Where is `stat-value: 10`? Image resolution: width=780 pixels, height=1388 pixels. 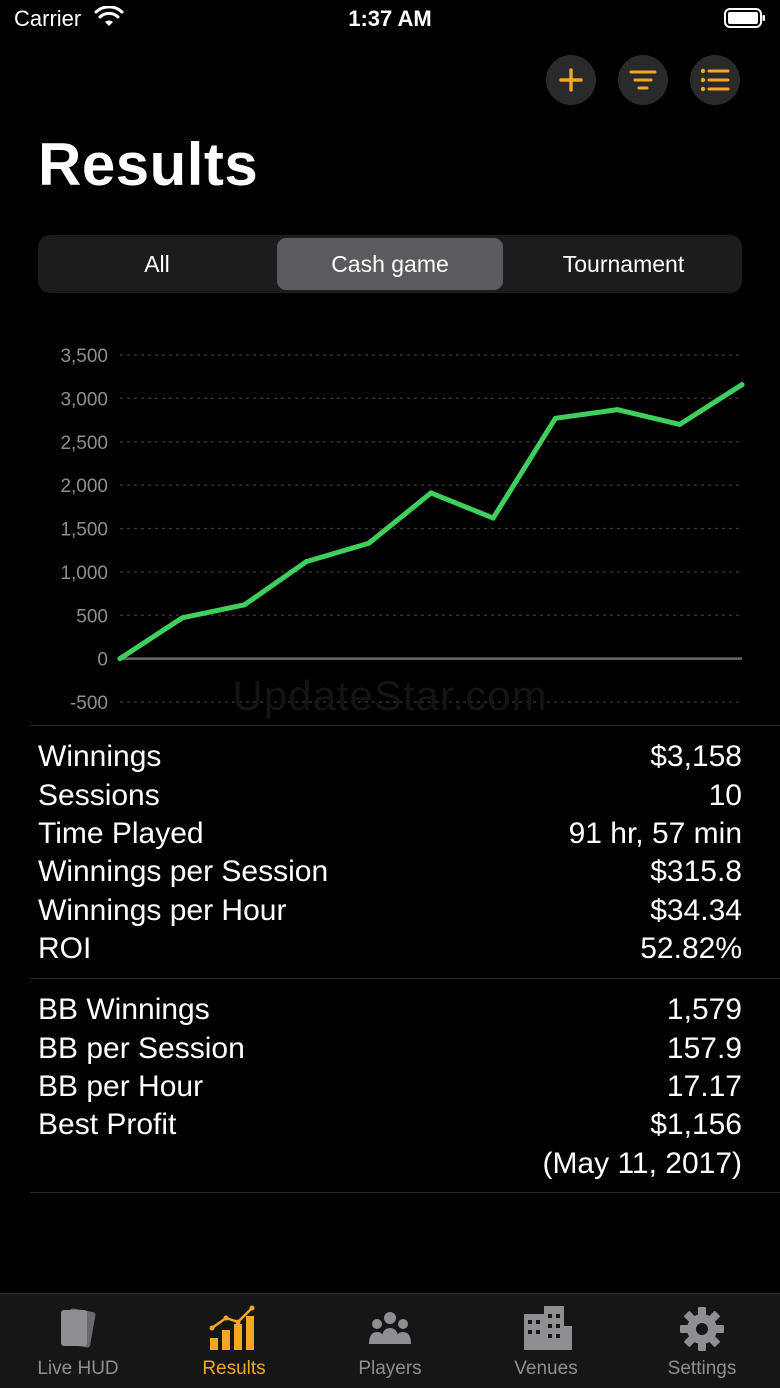
stat-value: 10 is located at coordinates (725, 795).